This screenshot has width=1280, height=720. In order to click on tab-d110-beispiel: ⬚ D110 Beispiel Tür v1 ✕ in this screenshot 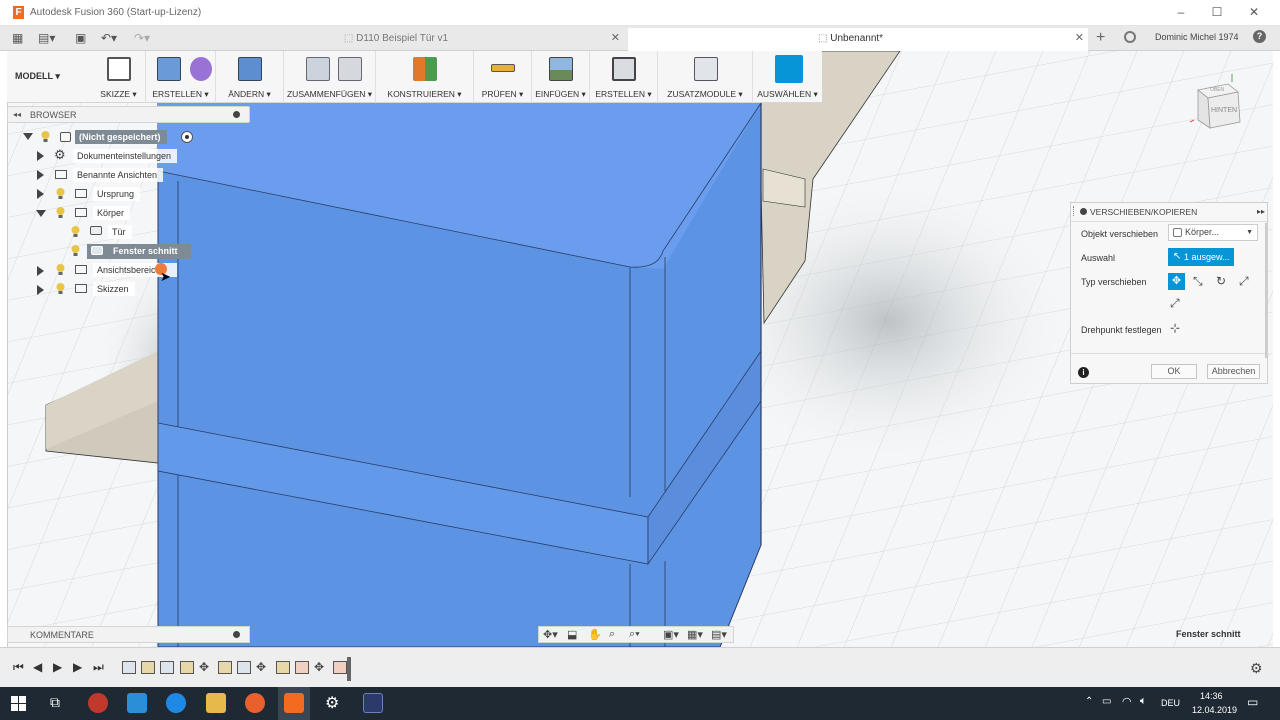, I will do `click(393, 39)`.